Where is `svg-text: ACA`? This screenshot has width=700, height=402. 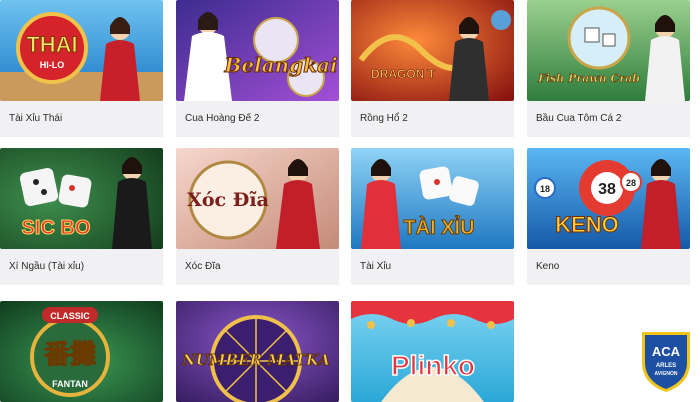
svg-text: ACA is located at coordinates (666, 351).